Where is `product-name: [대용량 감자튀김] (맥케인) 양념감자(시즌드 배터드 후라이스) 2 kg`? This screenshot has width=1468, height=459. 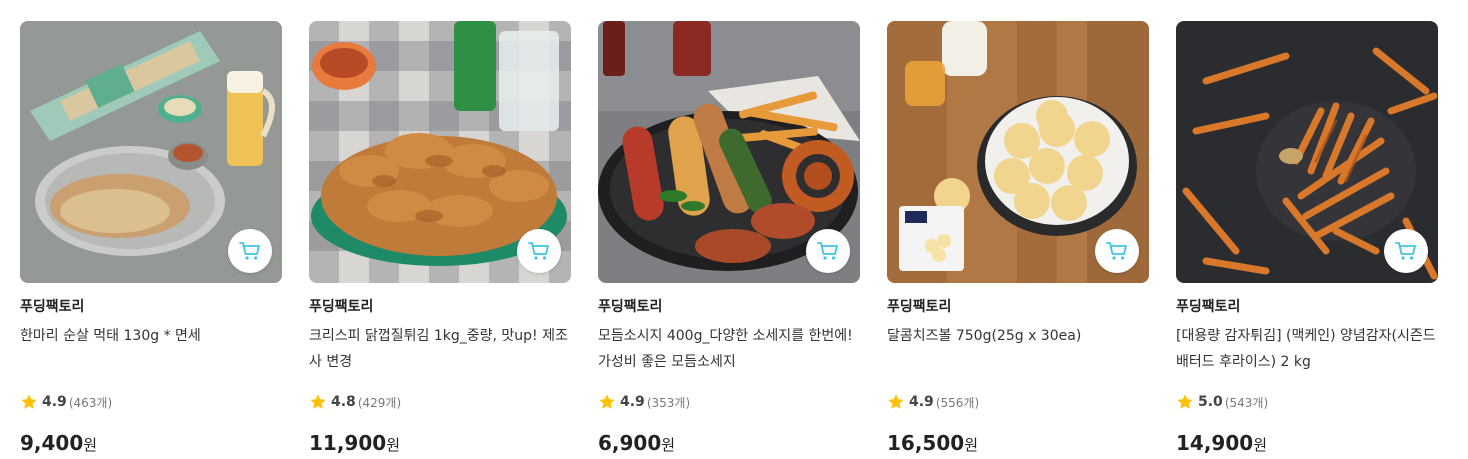
product-name: [대용량 감자튀김] (맥케인) 양념감자(시즌드 배터드 후라이스) 2 kg is located at coordinates (1307, 349).